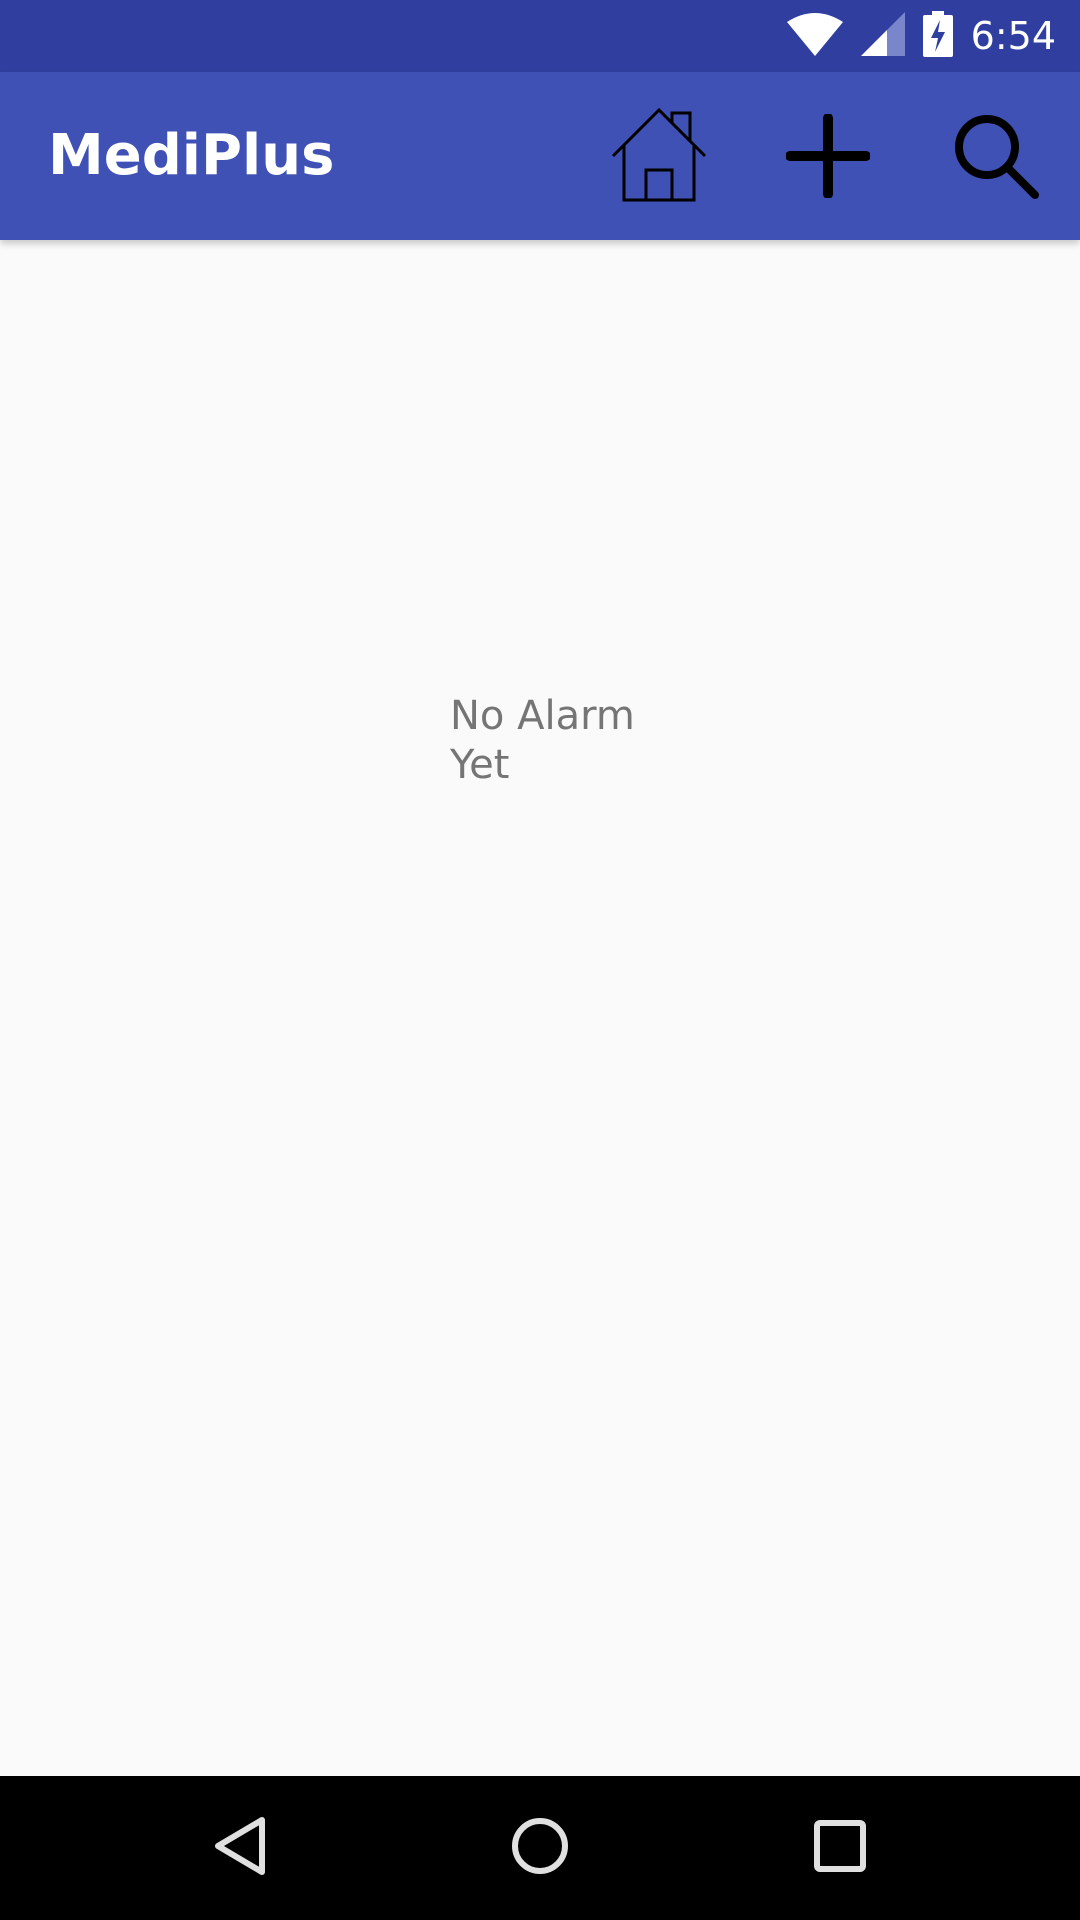 The width and height of the screenshot is (1080, 1920). I want to click on recents-button, so click(840, 1848).